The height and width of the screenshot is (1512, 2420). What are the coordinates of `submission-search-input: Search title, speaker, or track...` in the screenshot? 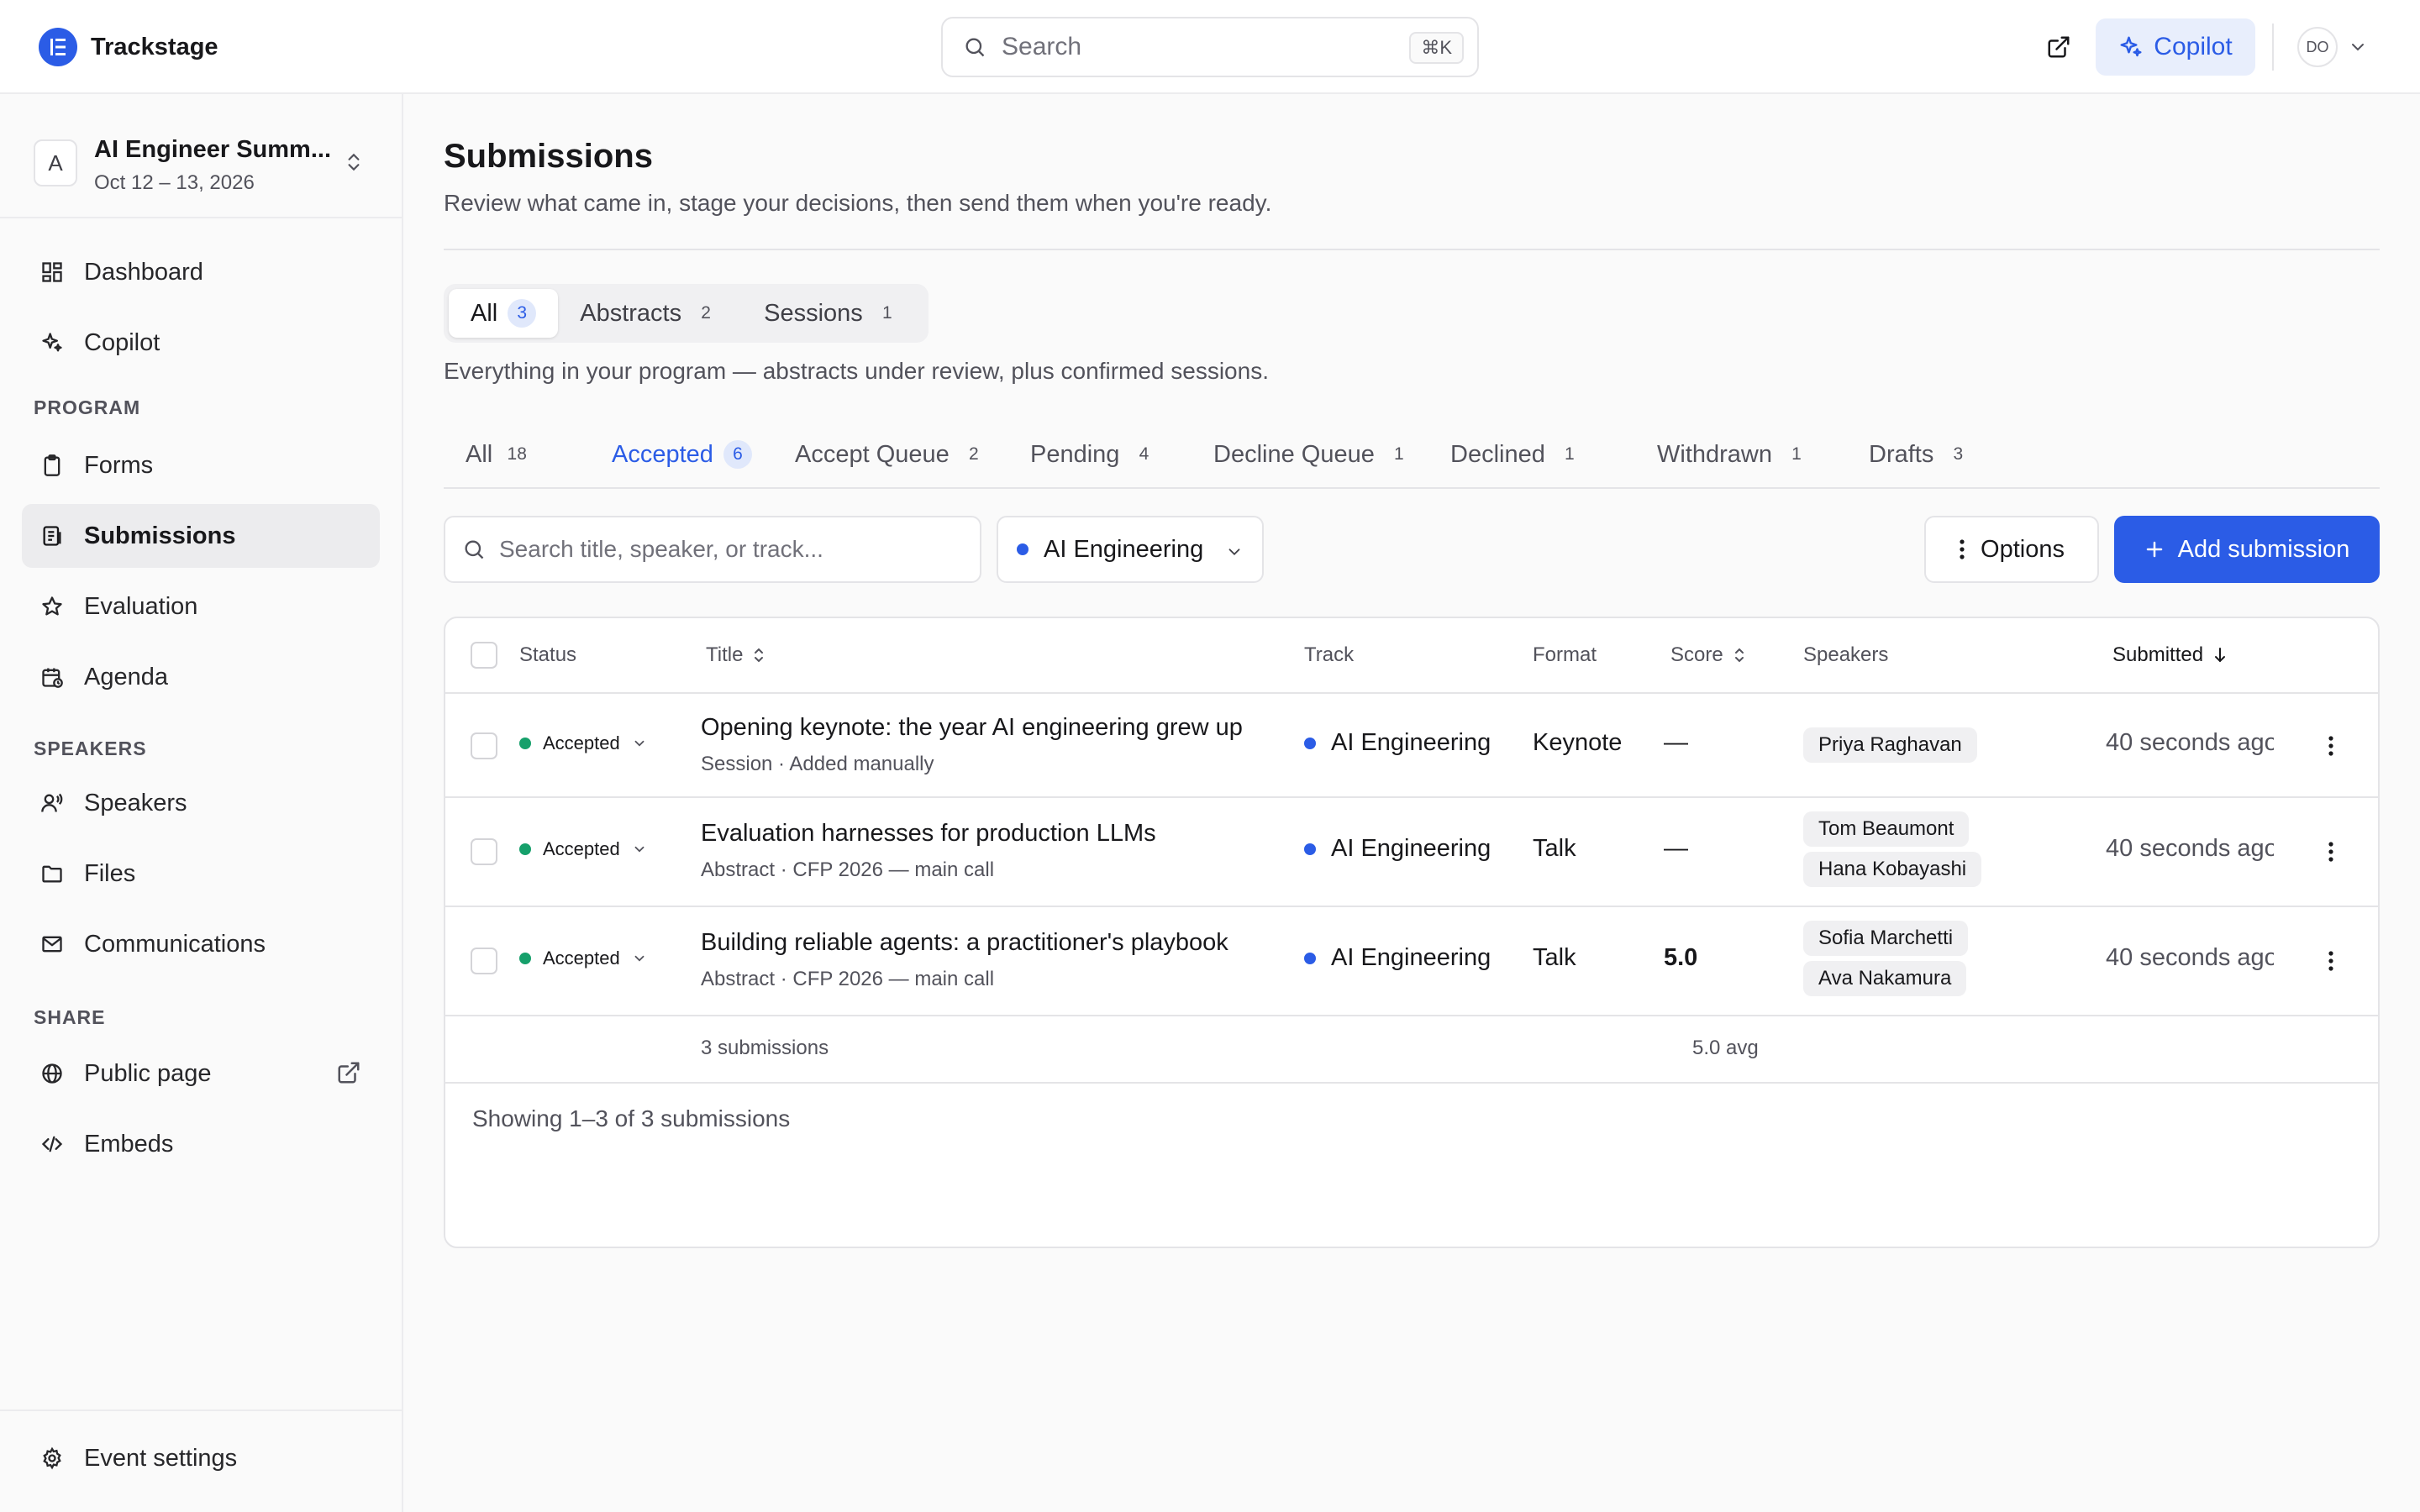 It's located at (712, 549).